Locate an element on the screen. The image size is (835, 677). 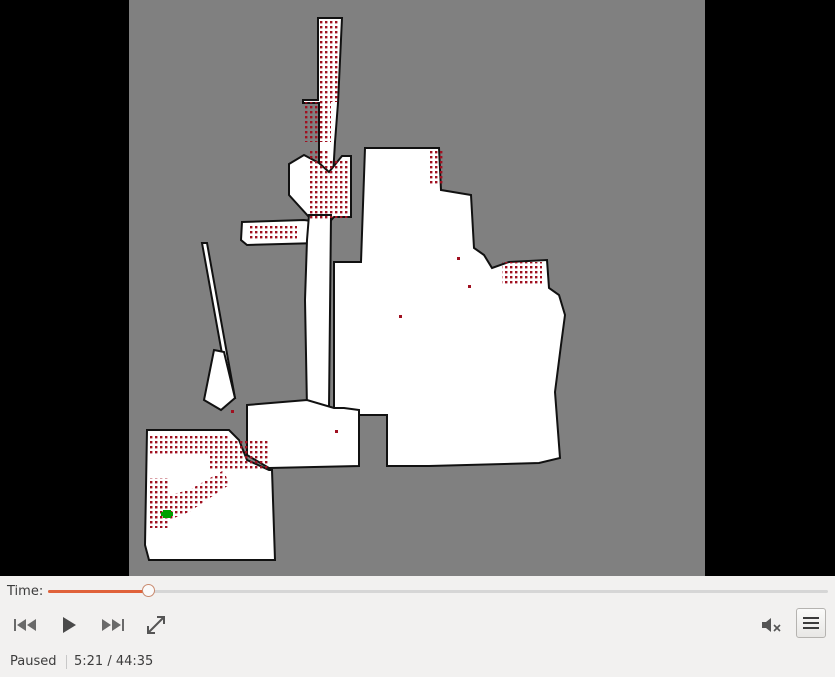
status-separator is located at coordinates (66, 662).